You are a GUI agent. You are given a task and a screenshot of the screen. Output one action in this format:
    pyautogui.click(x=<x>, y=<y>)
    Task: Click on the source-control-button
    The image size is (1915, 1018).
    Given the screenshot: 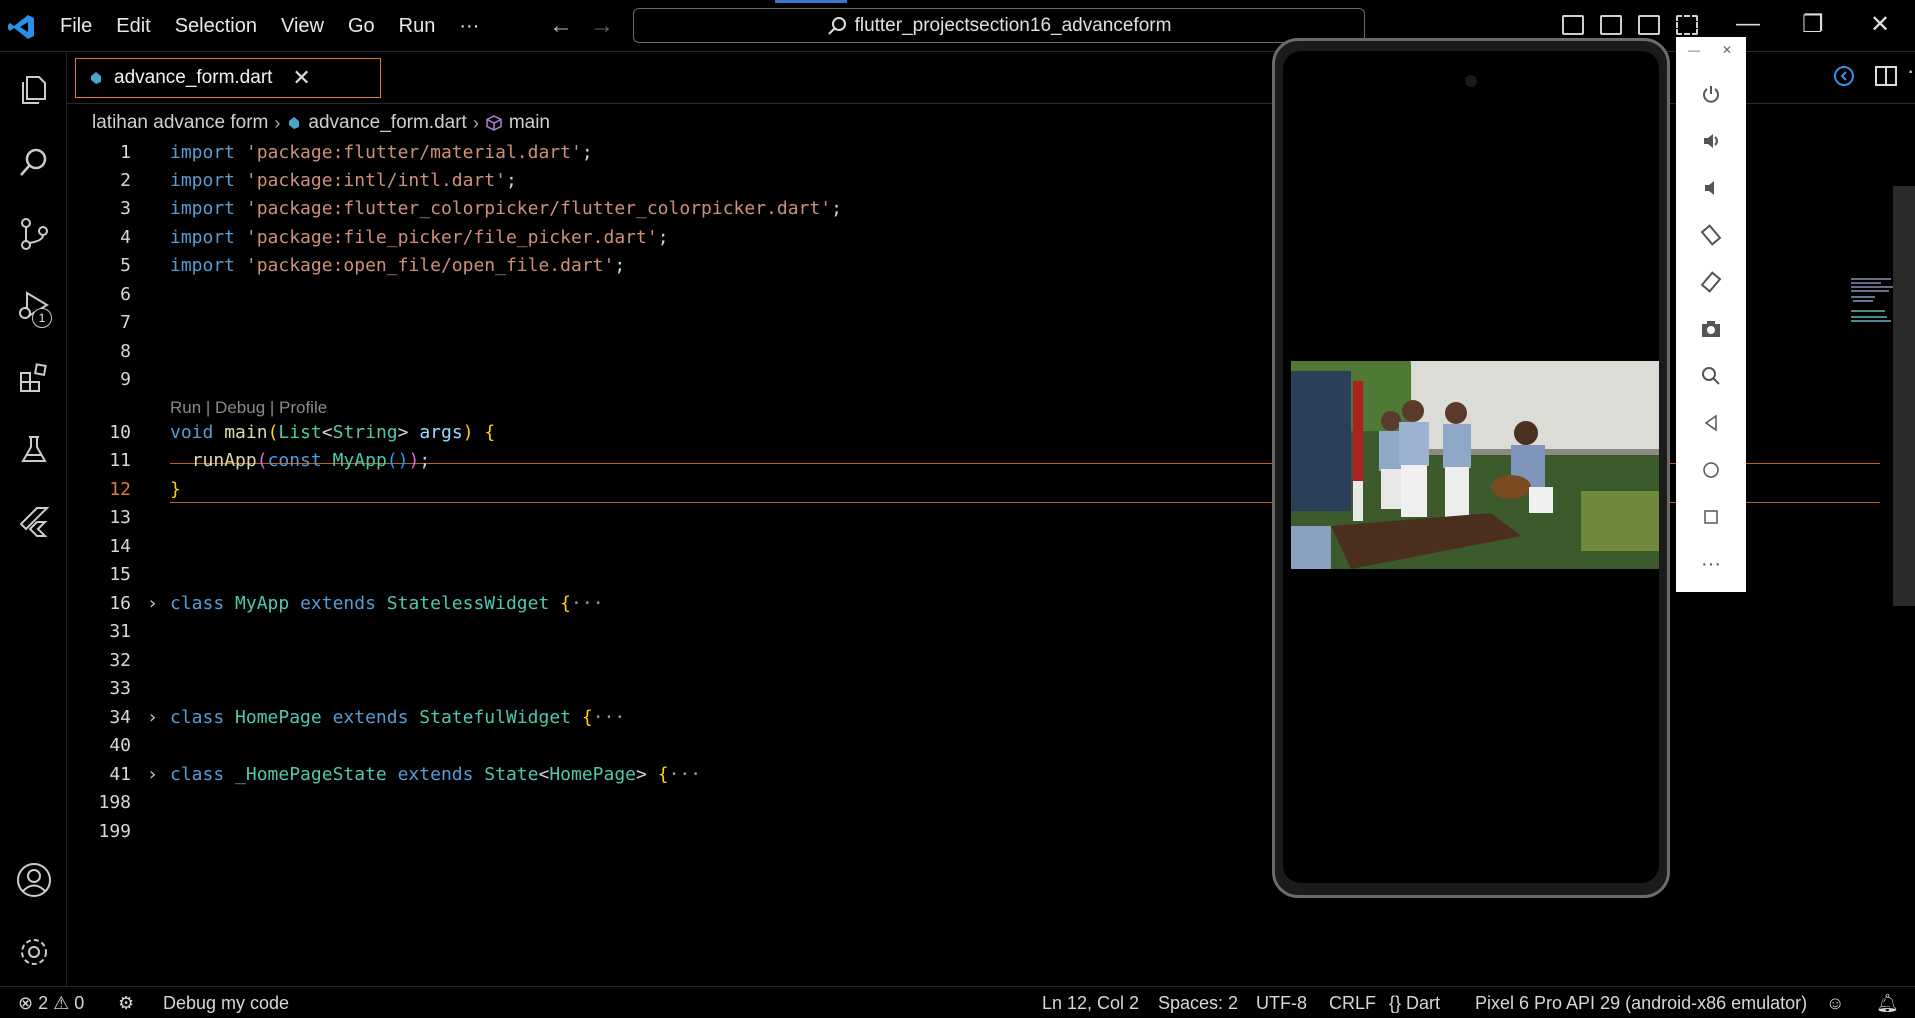 What is the action you would take?
    pyautogui.click(x=33, y=234)
    